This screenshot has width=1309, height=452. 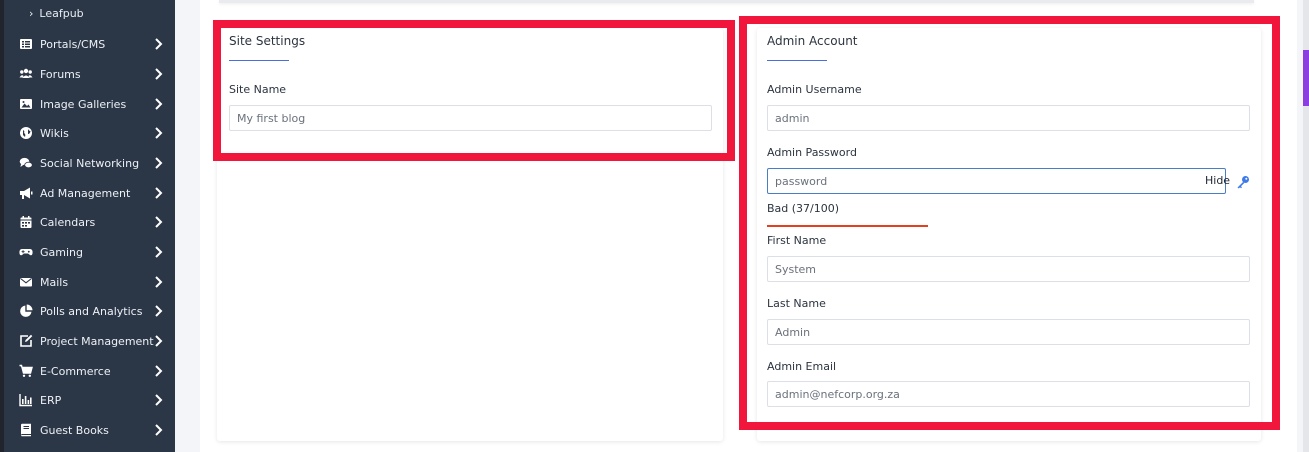 I want to click on sidebar-item-guest-books: Guest Books, so click(x=87, y=430).